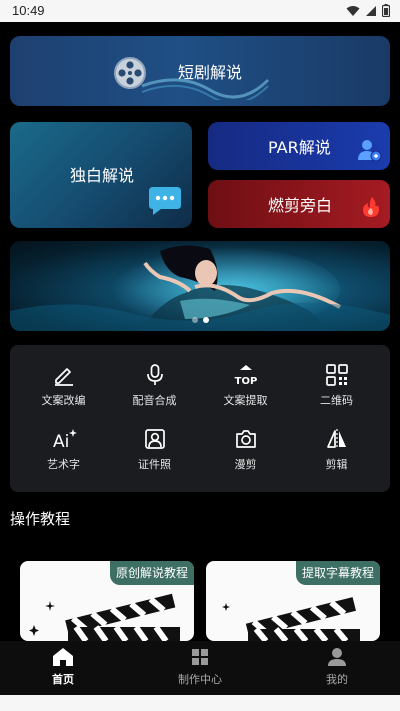 This screenshot has width=400, height=711. I want to click on tool-label: 文案提取, so click(245, 400).